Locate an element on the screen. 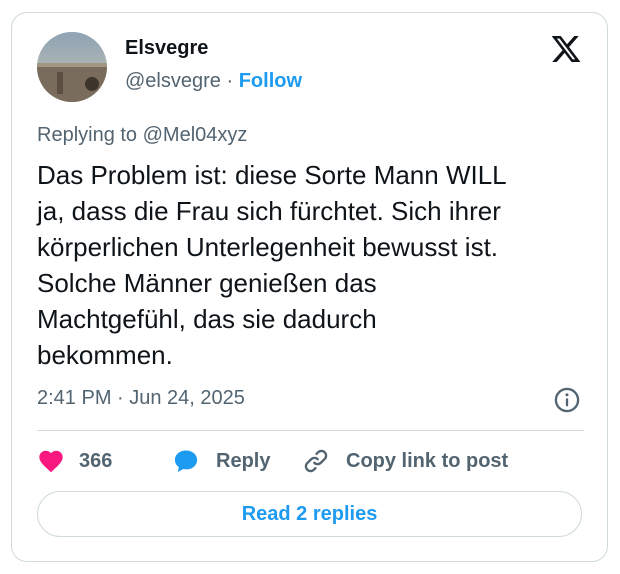 The image size is (620, 574). heart-icon is located at coordinates (51, 461).